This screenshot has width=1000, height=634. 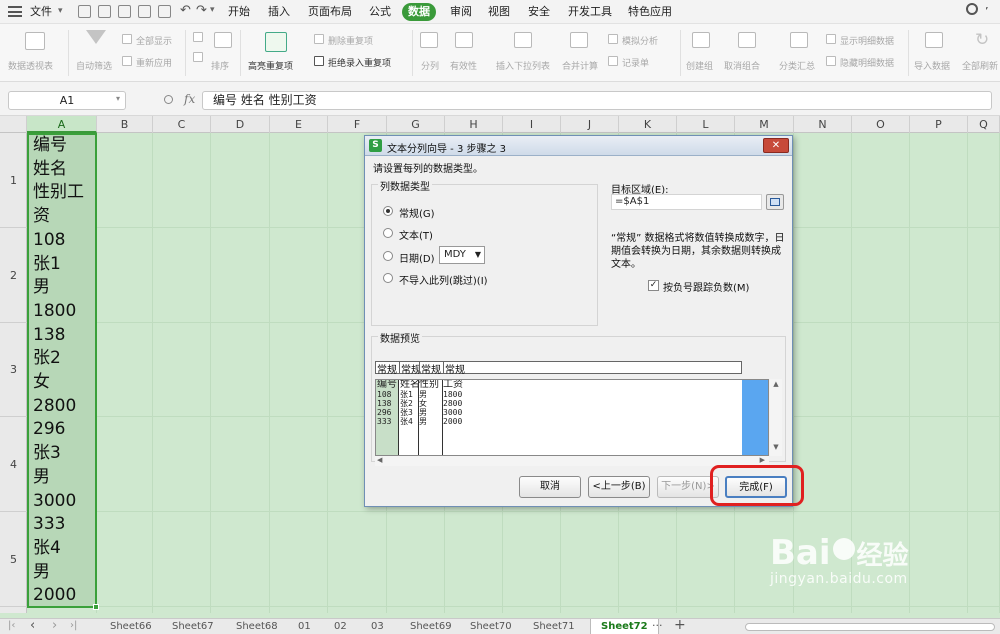 I want to click on merge-calc-button: 合并计算, so click(x=580, y=65).